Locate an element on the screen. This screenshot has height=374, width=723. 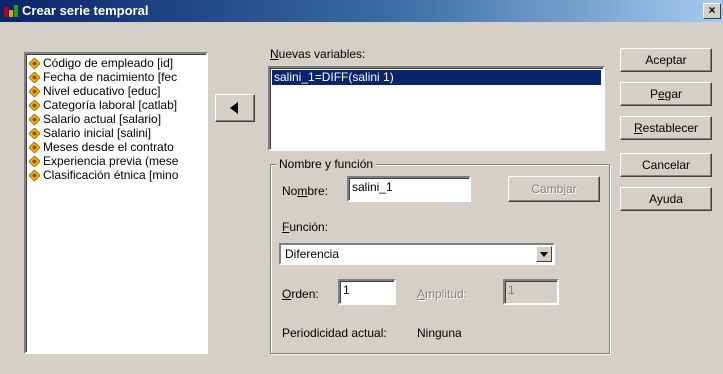
variable-item-label: Salario inicial [salini] is located at coordinates (97, 133).